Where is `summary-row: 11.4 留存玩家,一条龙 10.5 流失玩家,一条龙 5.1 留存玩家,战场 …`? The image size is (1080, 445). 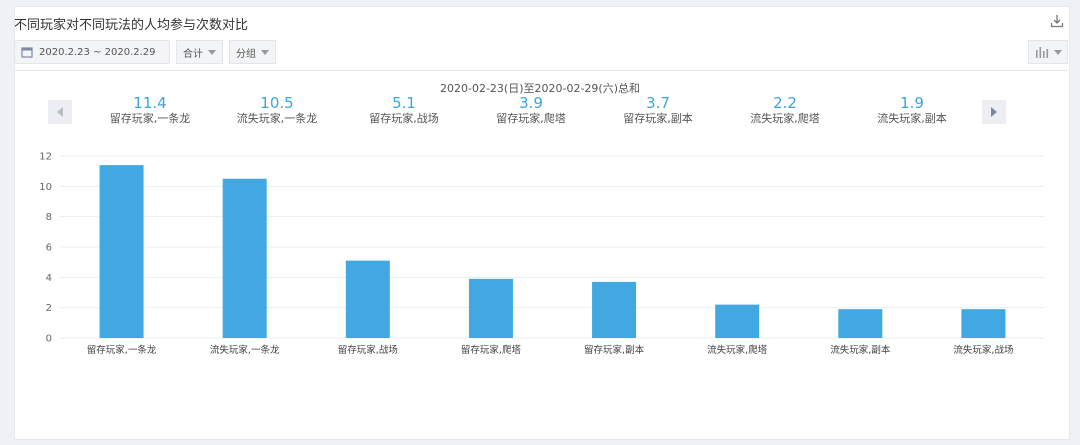
summary-row: 11.4 留存玩家,一条龙 10.5 流失玩家,一条龙 5.1 留存玩家,战场 … is located at coordinates (531, 112).